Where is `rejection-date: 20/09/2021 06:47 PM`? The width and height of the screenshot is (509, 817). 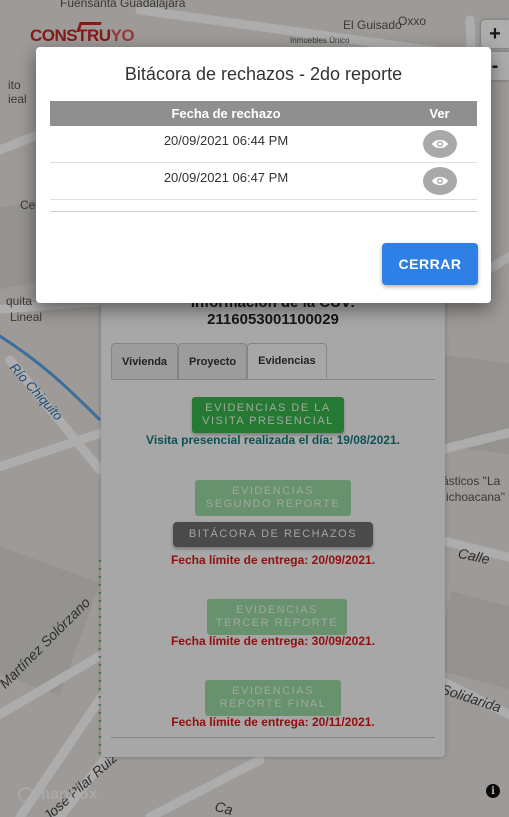
rejection-date: 20/09/2021 06:47 PM is located at coordinates (226, 177).